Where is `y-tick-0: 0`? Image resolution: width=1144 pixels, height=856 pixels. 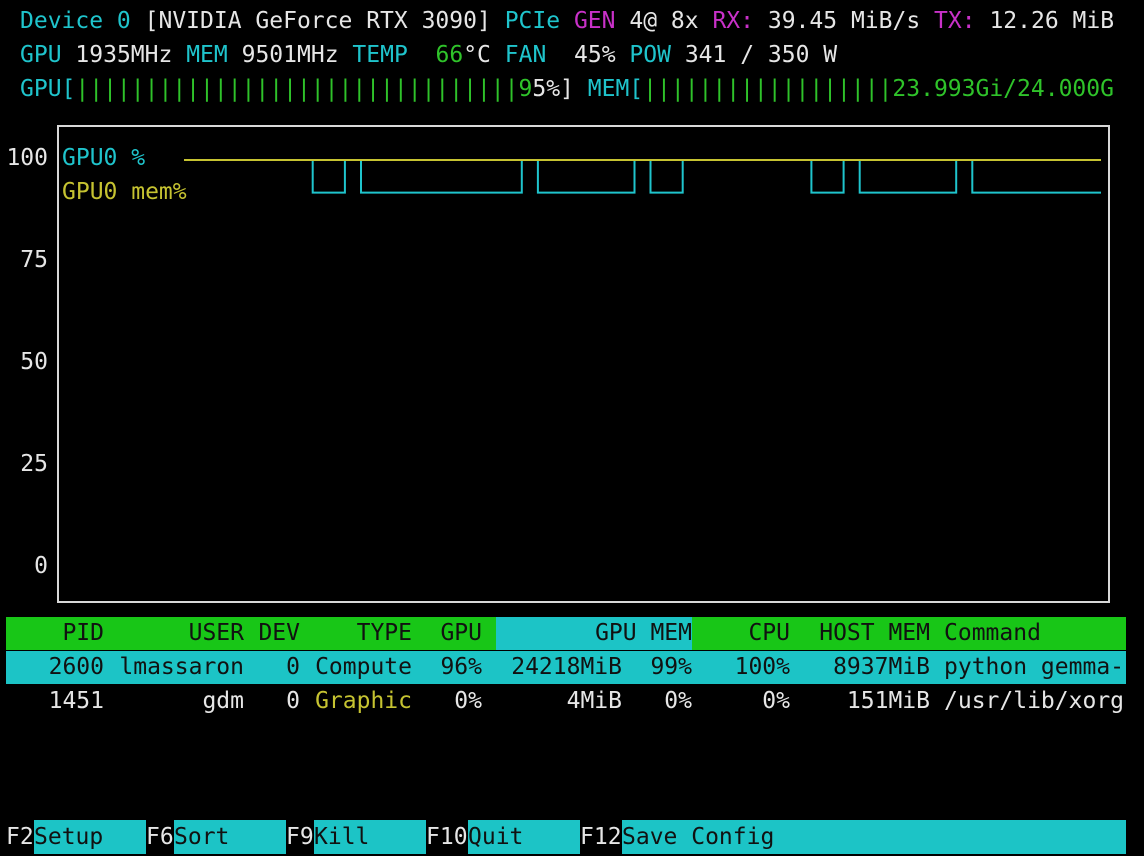 y-tick-0: 0 is located at coordinates (41, 566).